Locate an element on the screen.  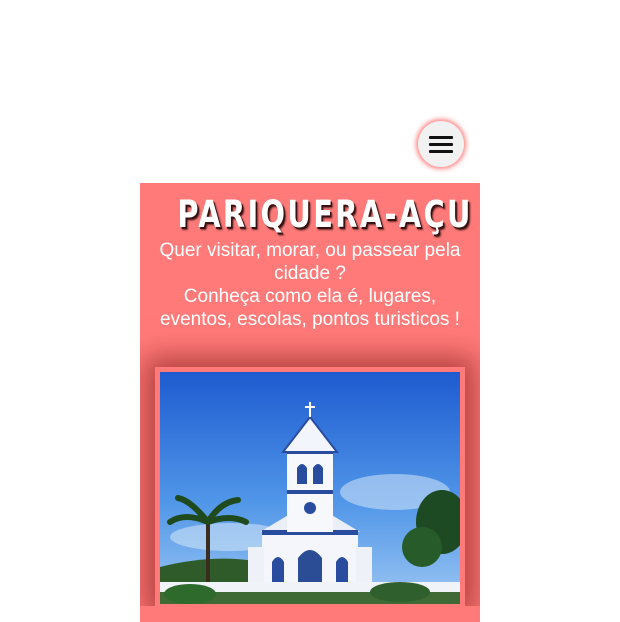
menu-button is located at coordinates (441, 144).